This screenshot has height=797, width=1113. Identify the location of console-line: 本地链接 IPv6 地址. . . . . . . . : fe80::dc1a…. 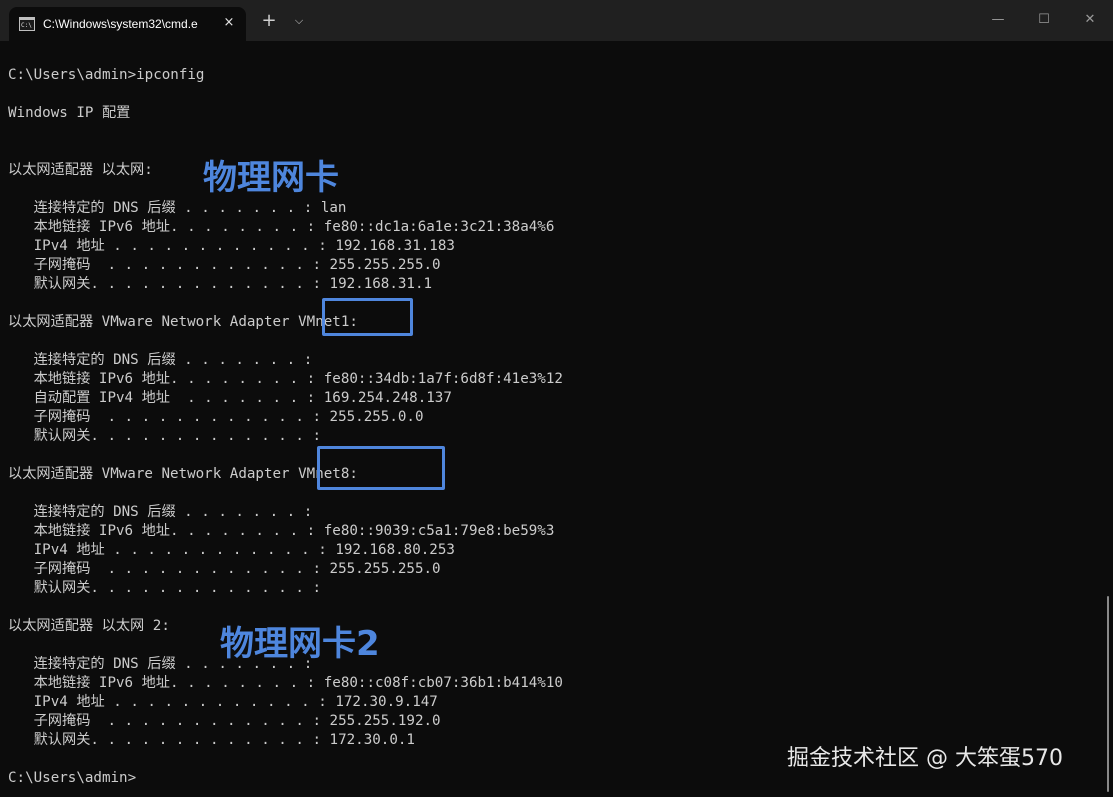
(281, 227).